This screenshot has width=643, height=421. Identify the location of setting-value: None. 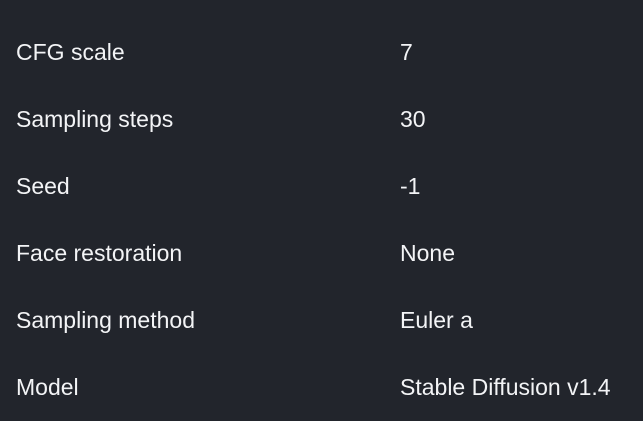
(427, 253).